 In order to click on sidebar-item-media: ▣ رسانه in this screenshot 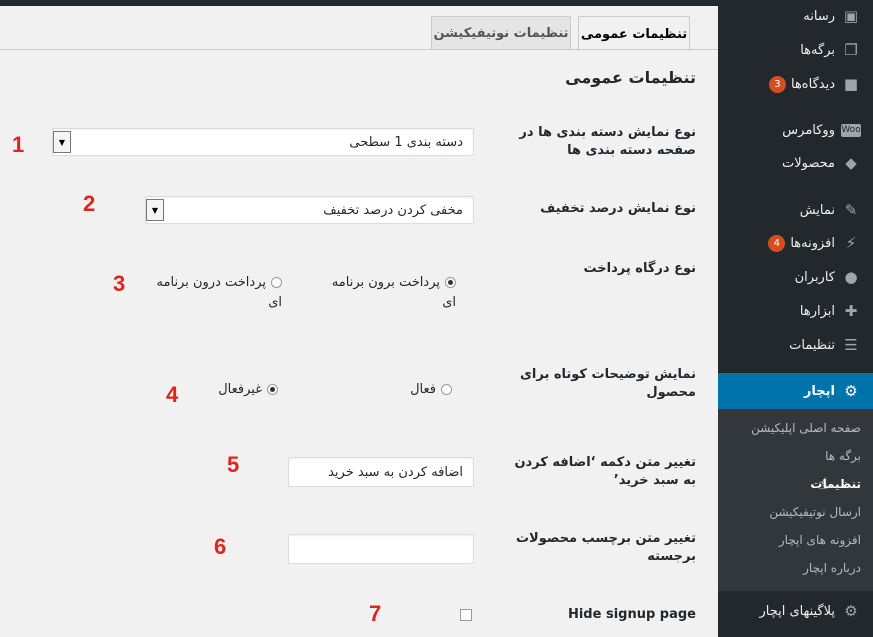, I will do `click(795, 16)`.